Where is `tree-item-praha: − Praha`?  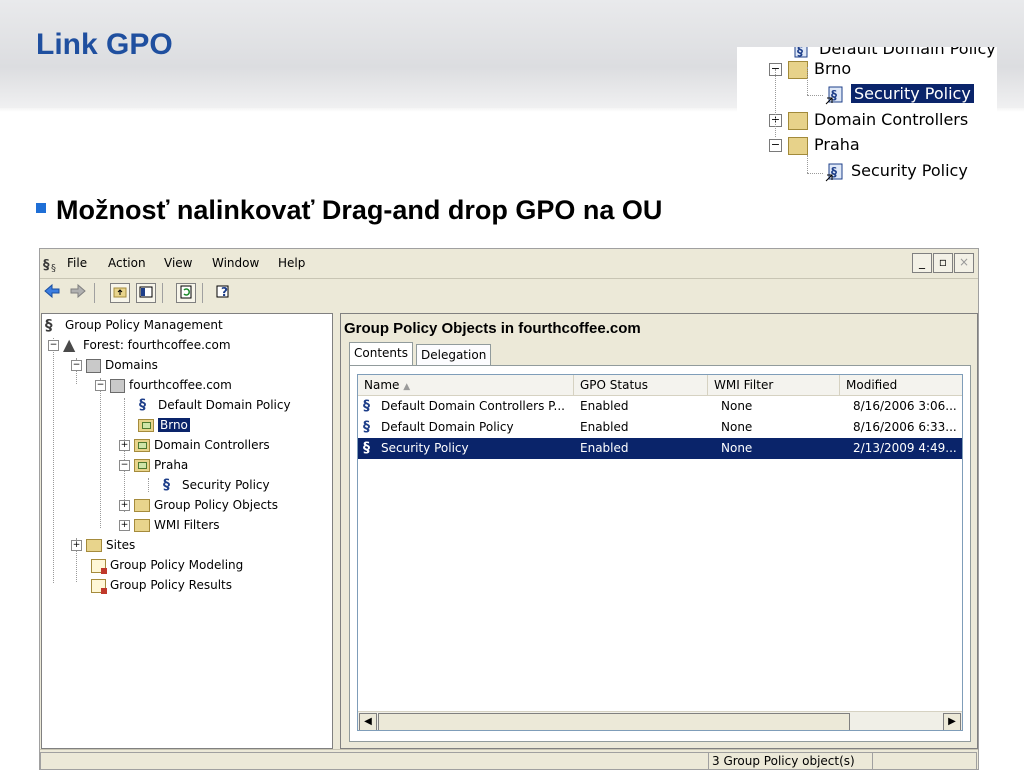 tree-item-praha: − Praha is located at coordinates (153, 465).